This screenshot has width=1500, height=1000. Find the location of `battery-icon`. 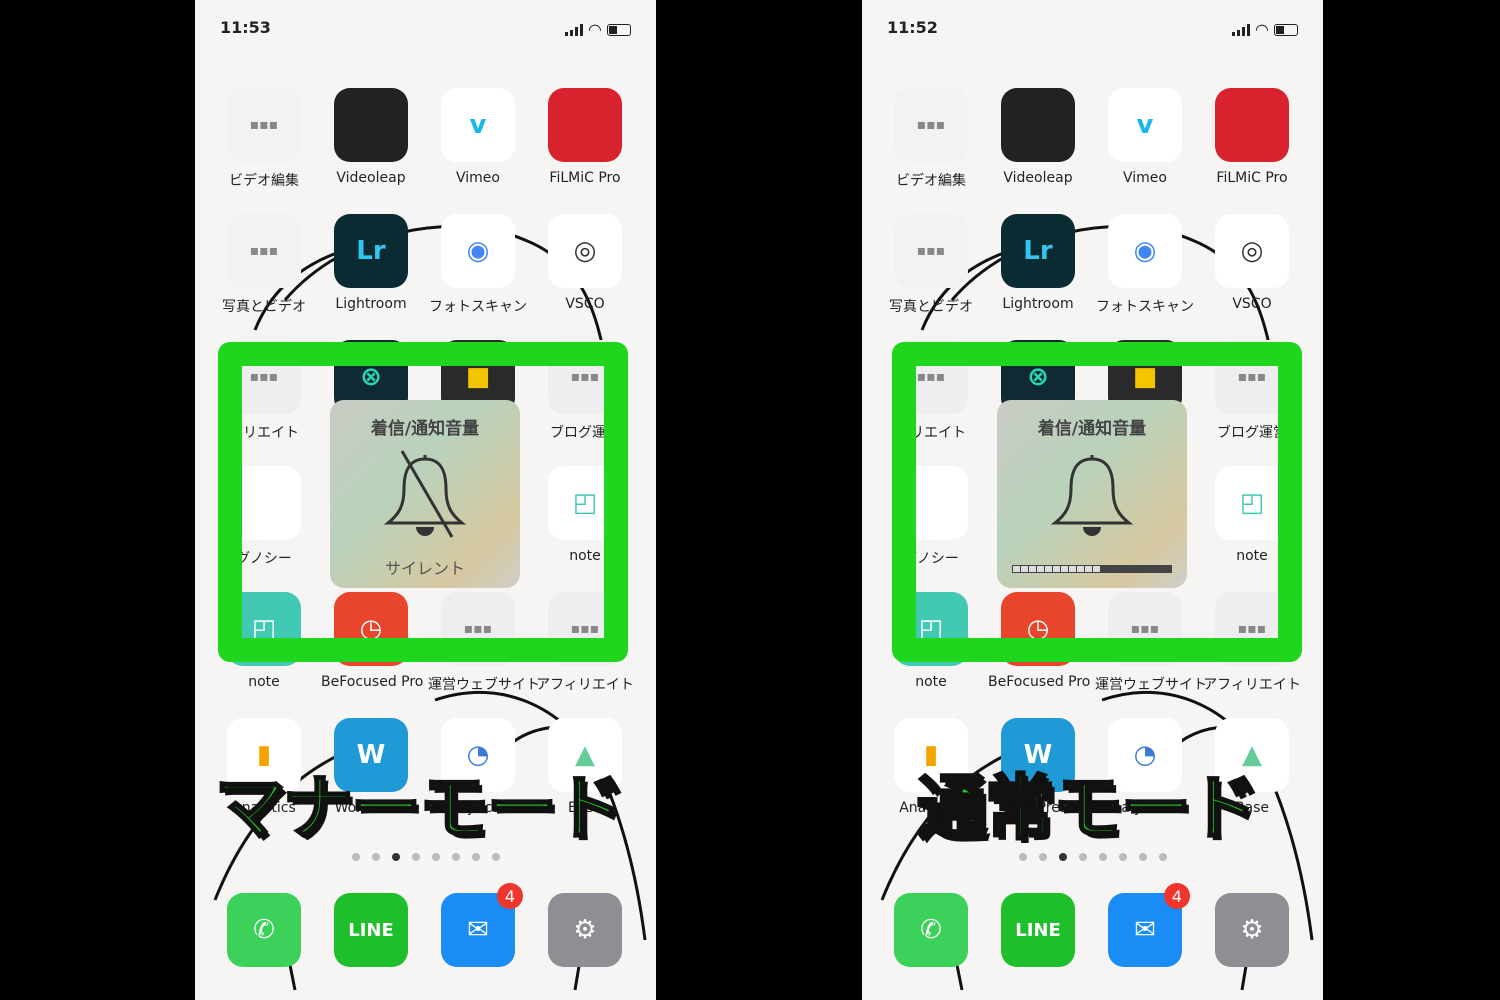

battery-icon is located at coordinates (1286, 29).